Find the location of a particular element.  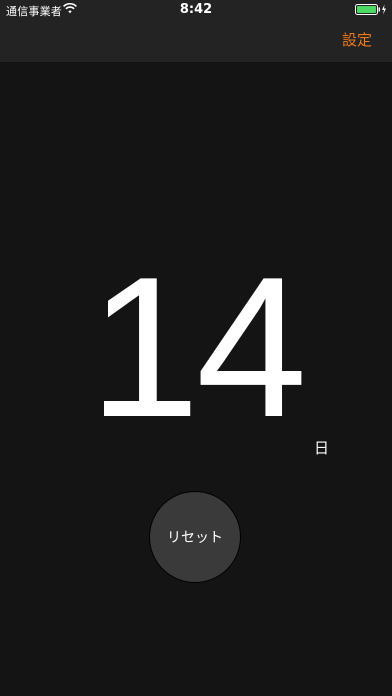

reset-button: リセット is located at coordinates (195, 537).